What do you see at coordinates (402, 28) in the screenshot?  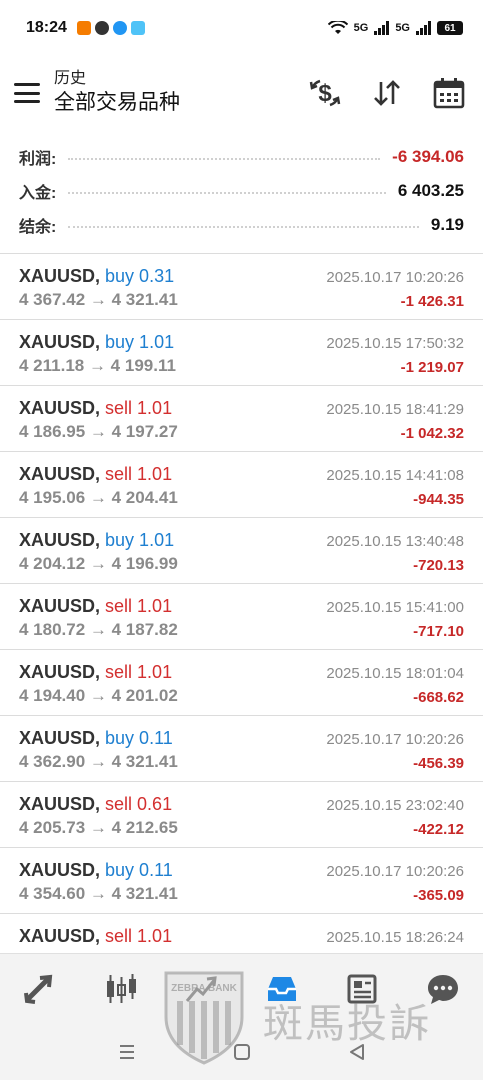 I see `network-label-2: 5G` at bounding box center [402, 28].